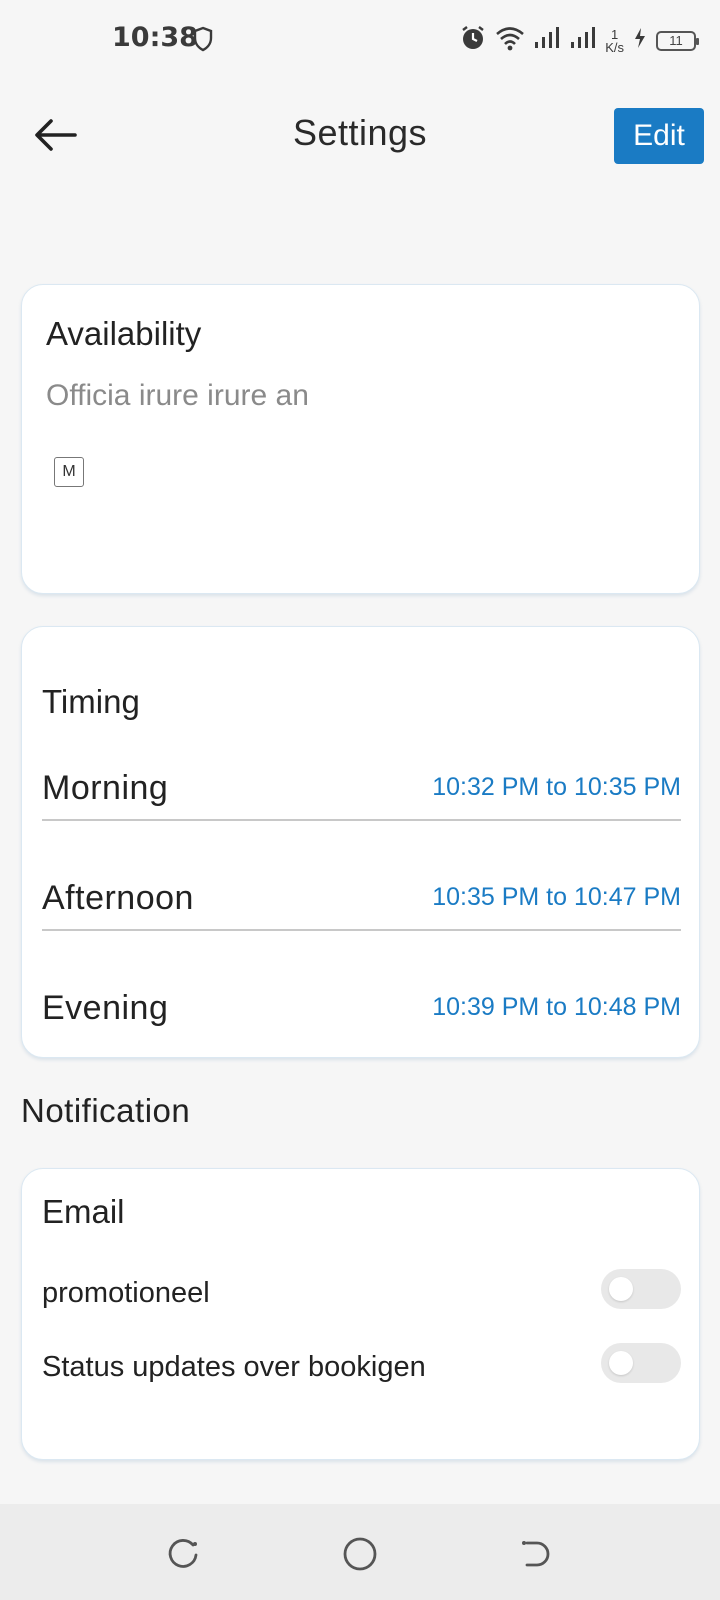  Describe the element at coordinates (659, 136) in the screenshot. I see `edit-button: Edit` at that location.